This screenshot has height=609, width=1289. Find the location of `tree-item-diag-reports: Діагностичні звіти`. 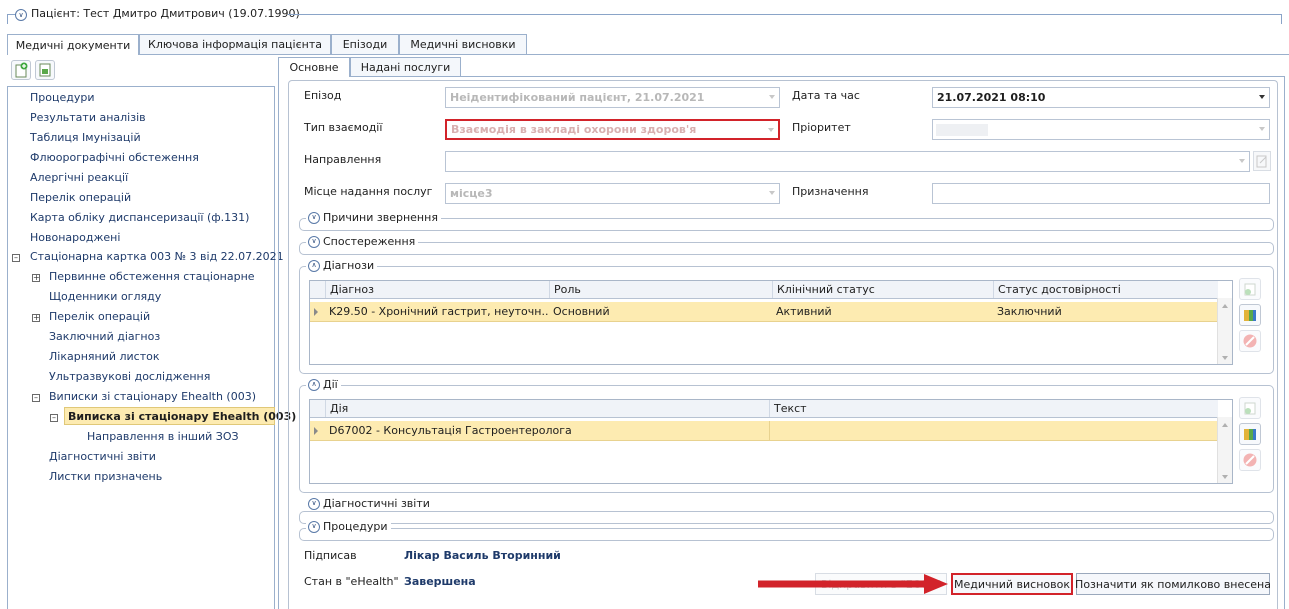

tree-item-diag-reports: Діагностичні звіти is located at coordinates (102, 456).